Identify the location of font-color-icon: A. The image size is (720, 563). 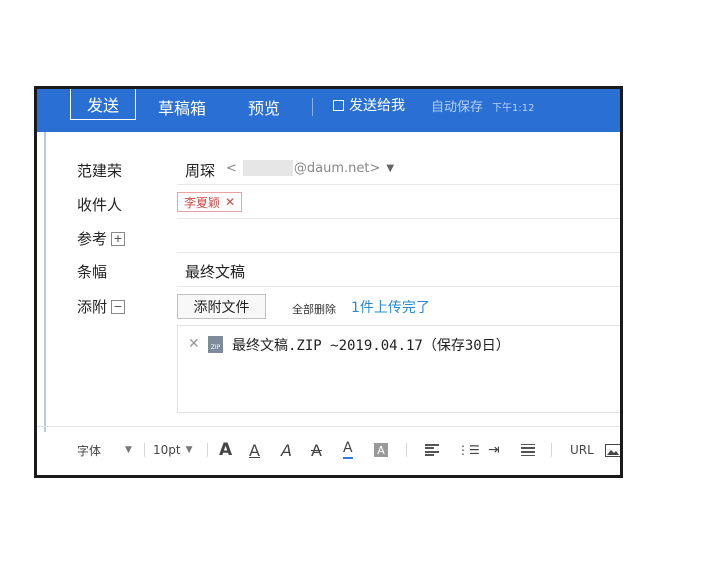
(348, 449).